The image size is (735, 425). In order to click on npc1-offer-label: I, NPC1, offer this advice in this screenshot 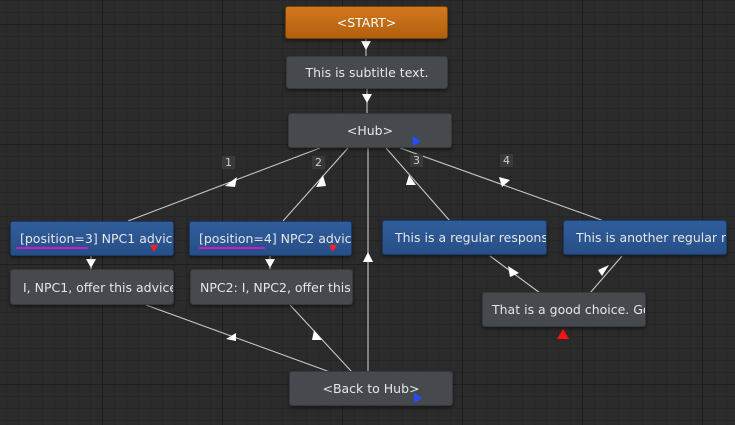, I will do `click(98, 287)`.